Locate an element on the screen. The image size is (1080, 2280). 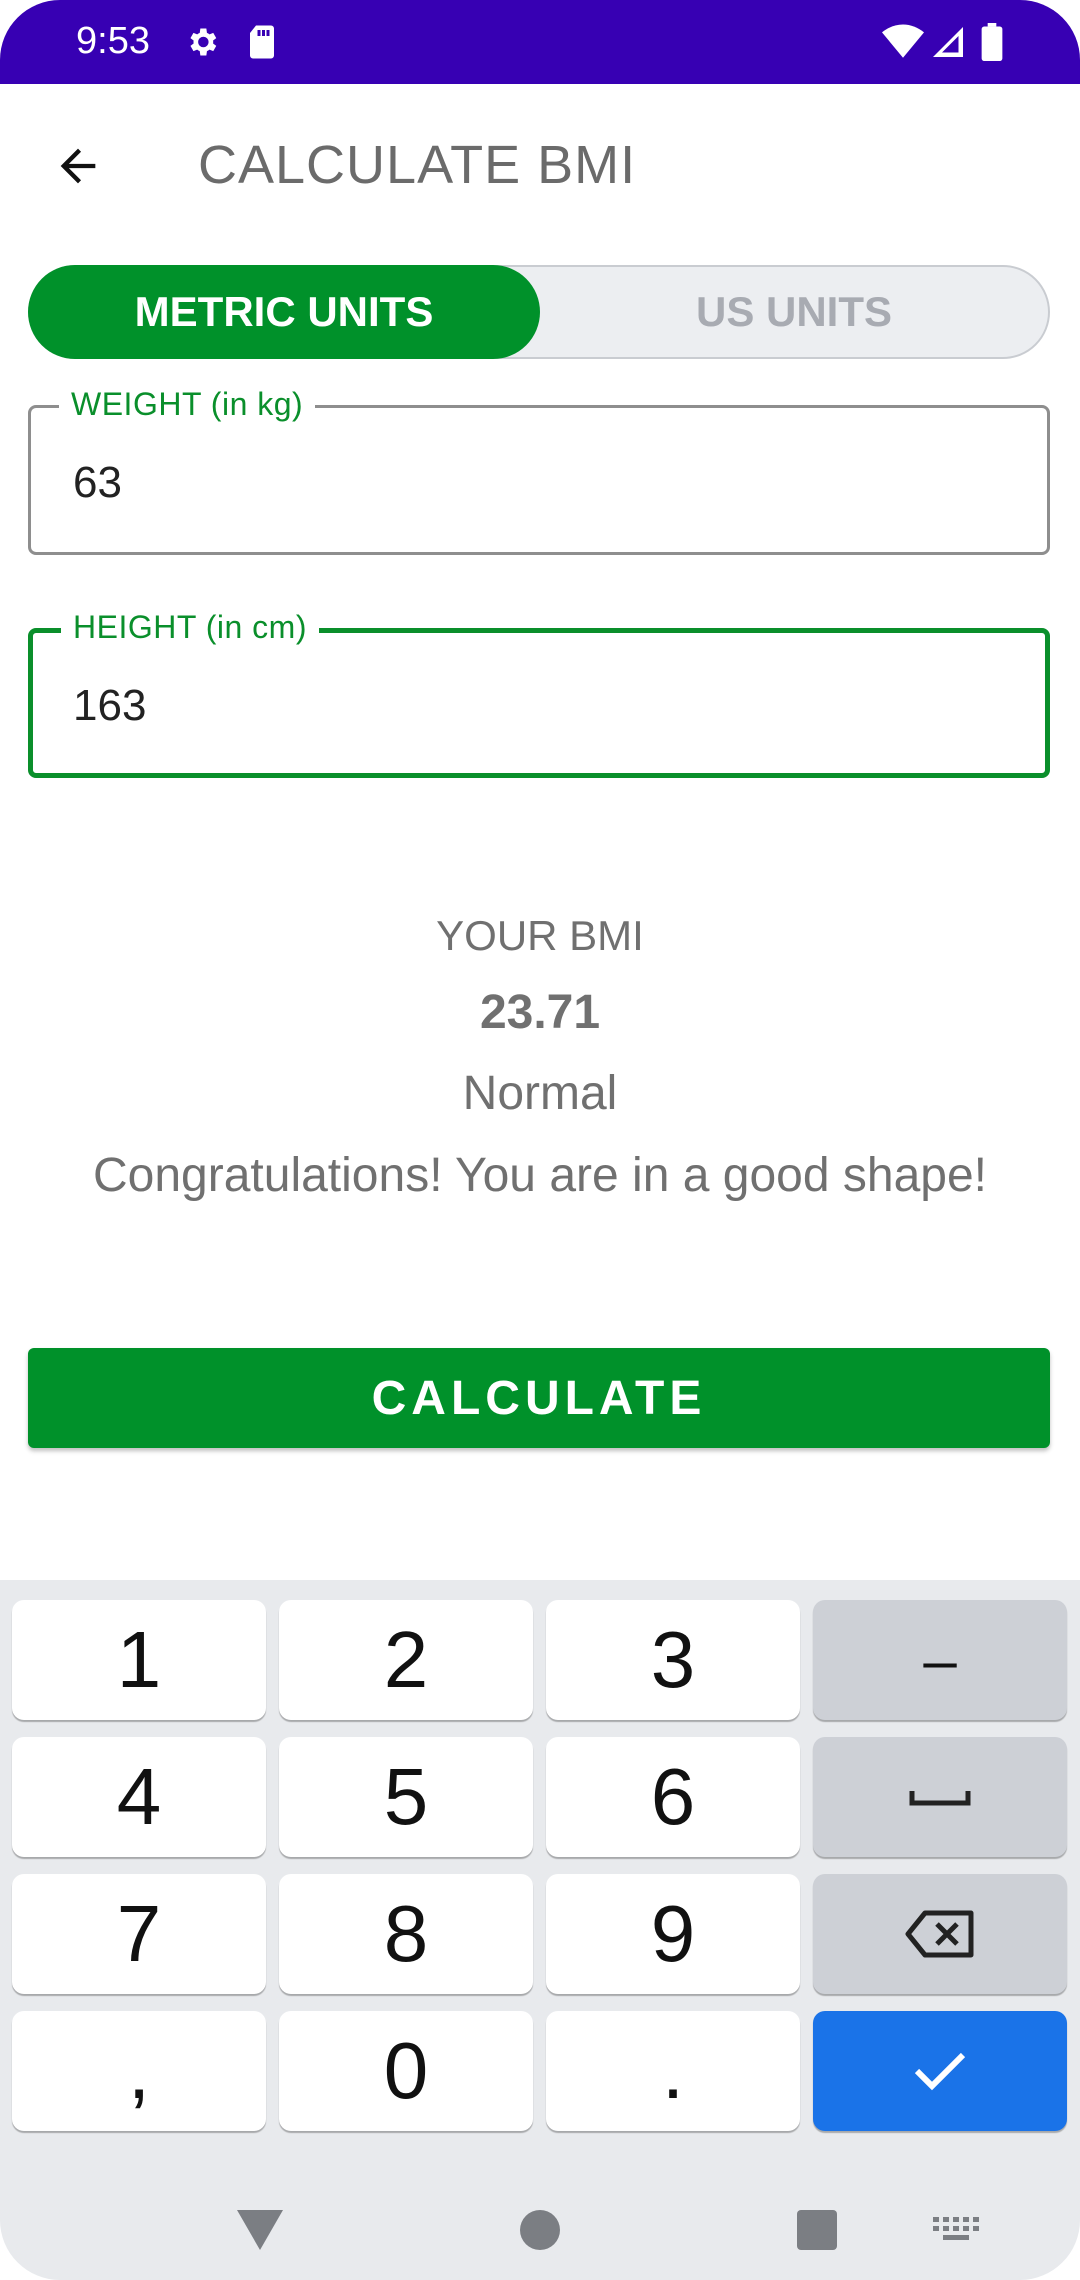
checkmark-icon is located at coordinates (940, 2071).